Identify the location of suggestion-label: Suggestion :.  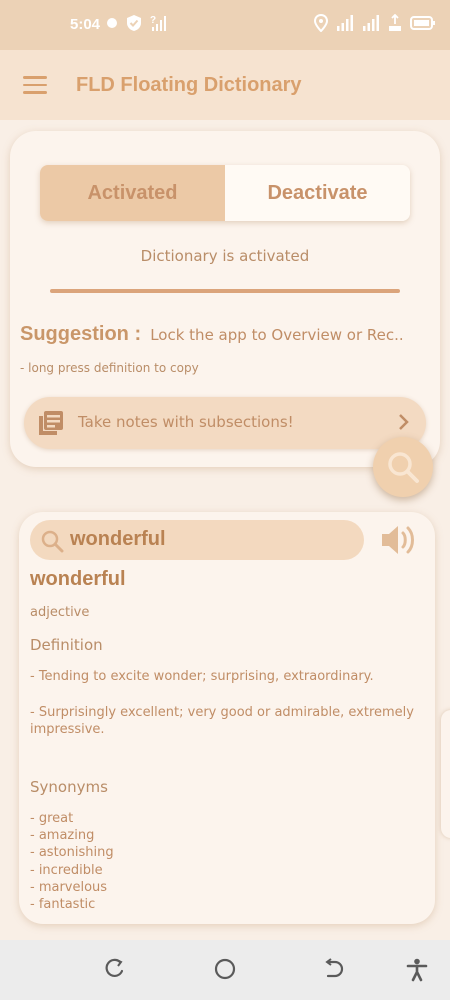
(81, 334).